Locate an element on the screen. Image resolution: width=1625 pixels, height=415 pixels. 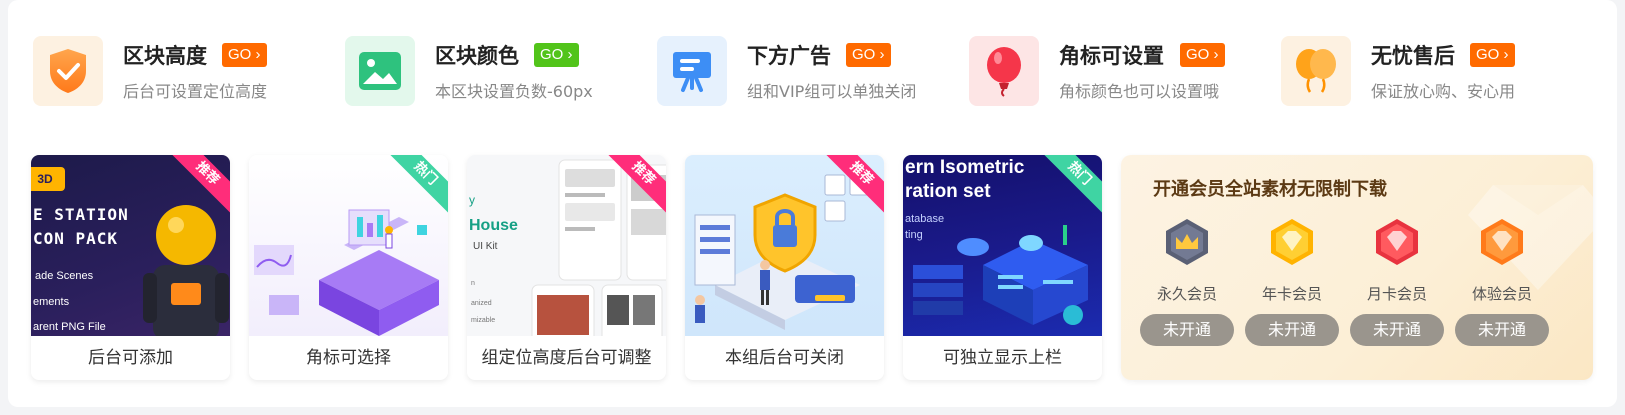
card-thumbnail: ern Isometric ration set atabase ting 热门 is located at coordinates (1002, 245).